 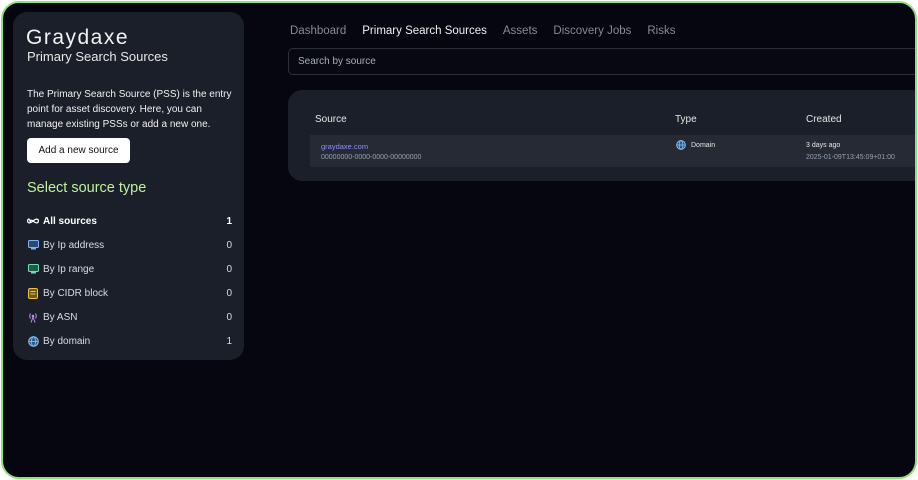 I want to click on source-type-label: By ASN, so click(x=60, y=317).